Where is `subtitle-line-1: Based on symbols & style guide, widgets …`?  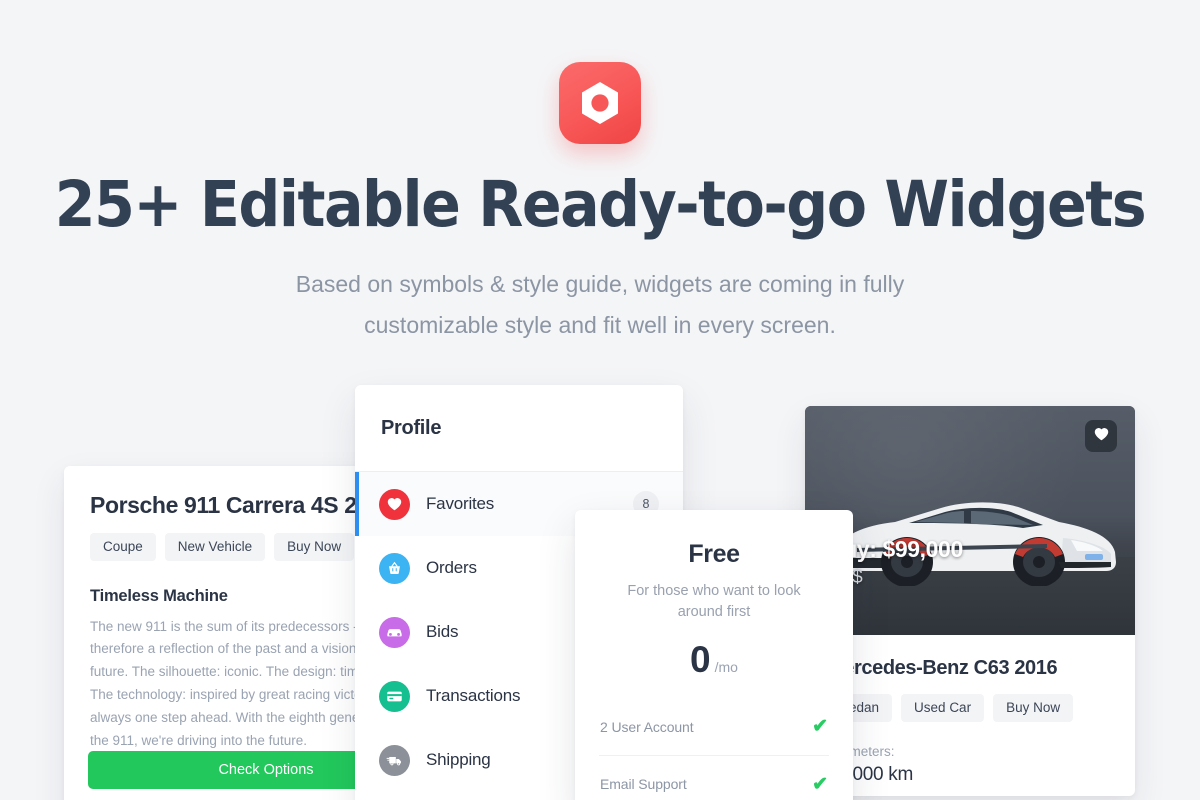
subtitle-line-1: Based on symbols & style guide, widgets … is located at coordinates (600, 284).